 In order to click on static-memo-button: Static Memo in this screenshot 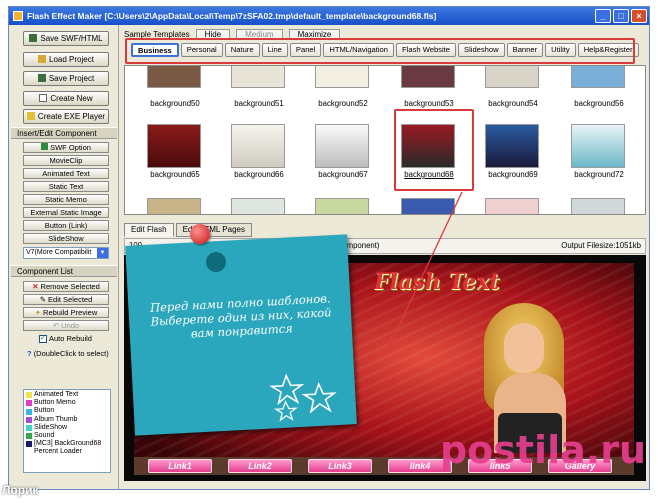, I will do `click(66, 199)`.